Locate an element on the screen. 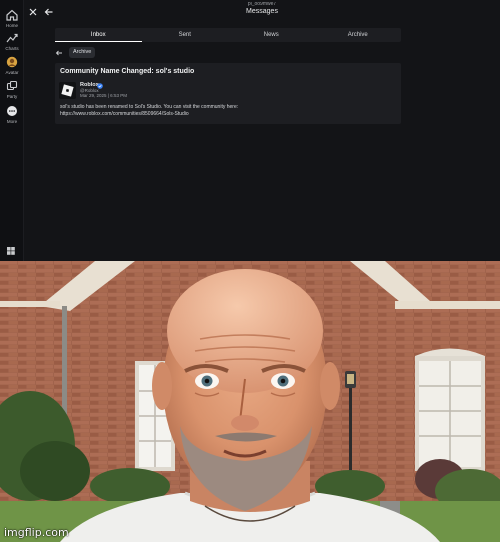 The width and height of the screenshot is (500, 542). page-title-block: pi_oo9mwe7 Messages is located at coordinates (262, 9).